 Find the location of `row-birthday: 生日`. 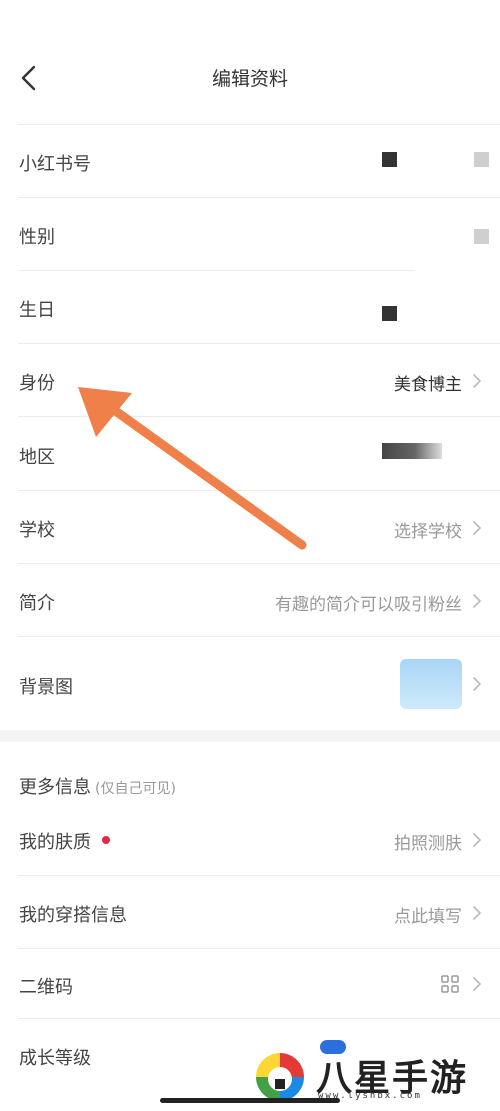

row-birthday: 生日 is located at coordinates (250, 307).